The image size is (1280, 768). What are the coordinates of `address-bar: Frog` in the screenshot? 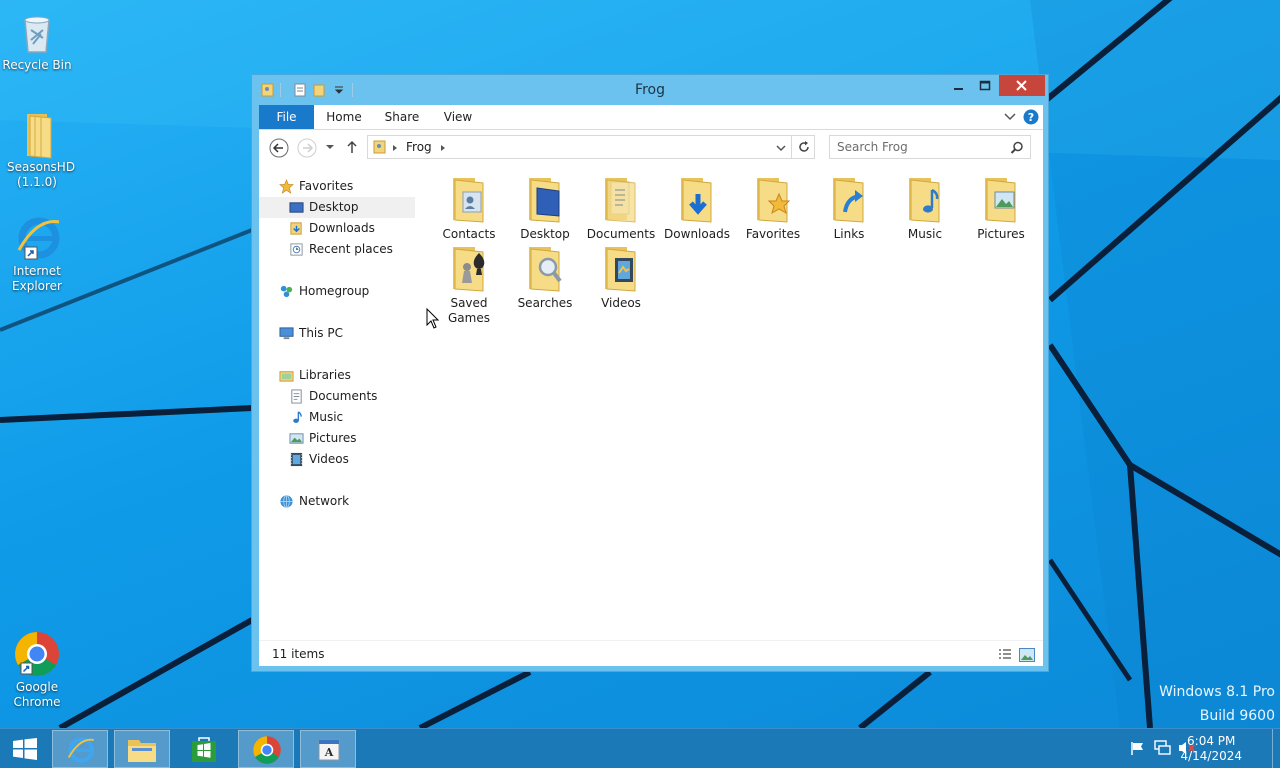 It's located at (591, 147).